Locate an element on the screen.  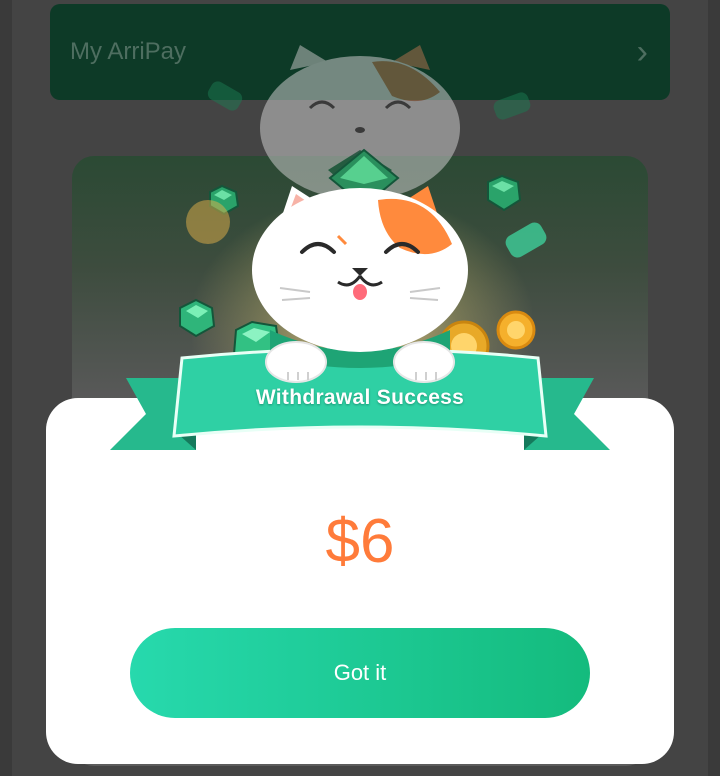
modal-title: Withdrawal Success is located at coordinates (360, 397).